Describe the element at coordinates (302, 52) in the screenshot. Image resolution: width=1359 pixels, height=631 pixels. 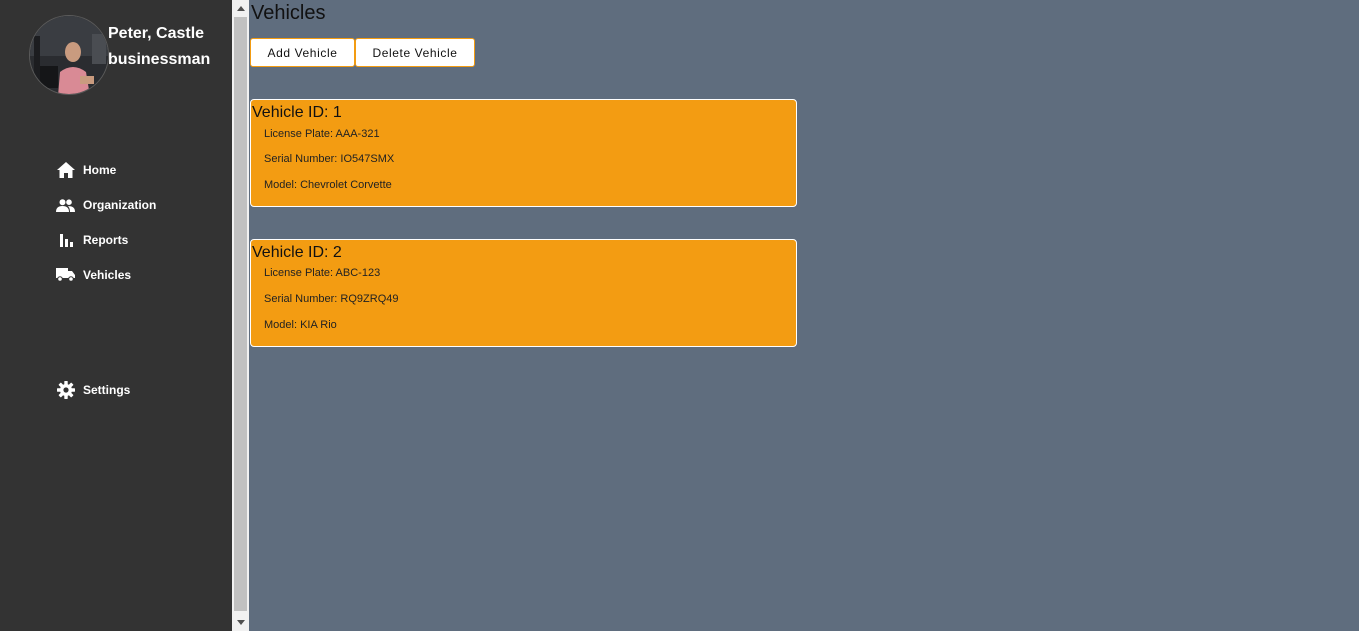
I see `add-vehicle-button: Add Vehicle` at that location.